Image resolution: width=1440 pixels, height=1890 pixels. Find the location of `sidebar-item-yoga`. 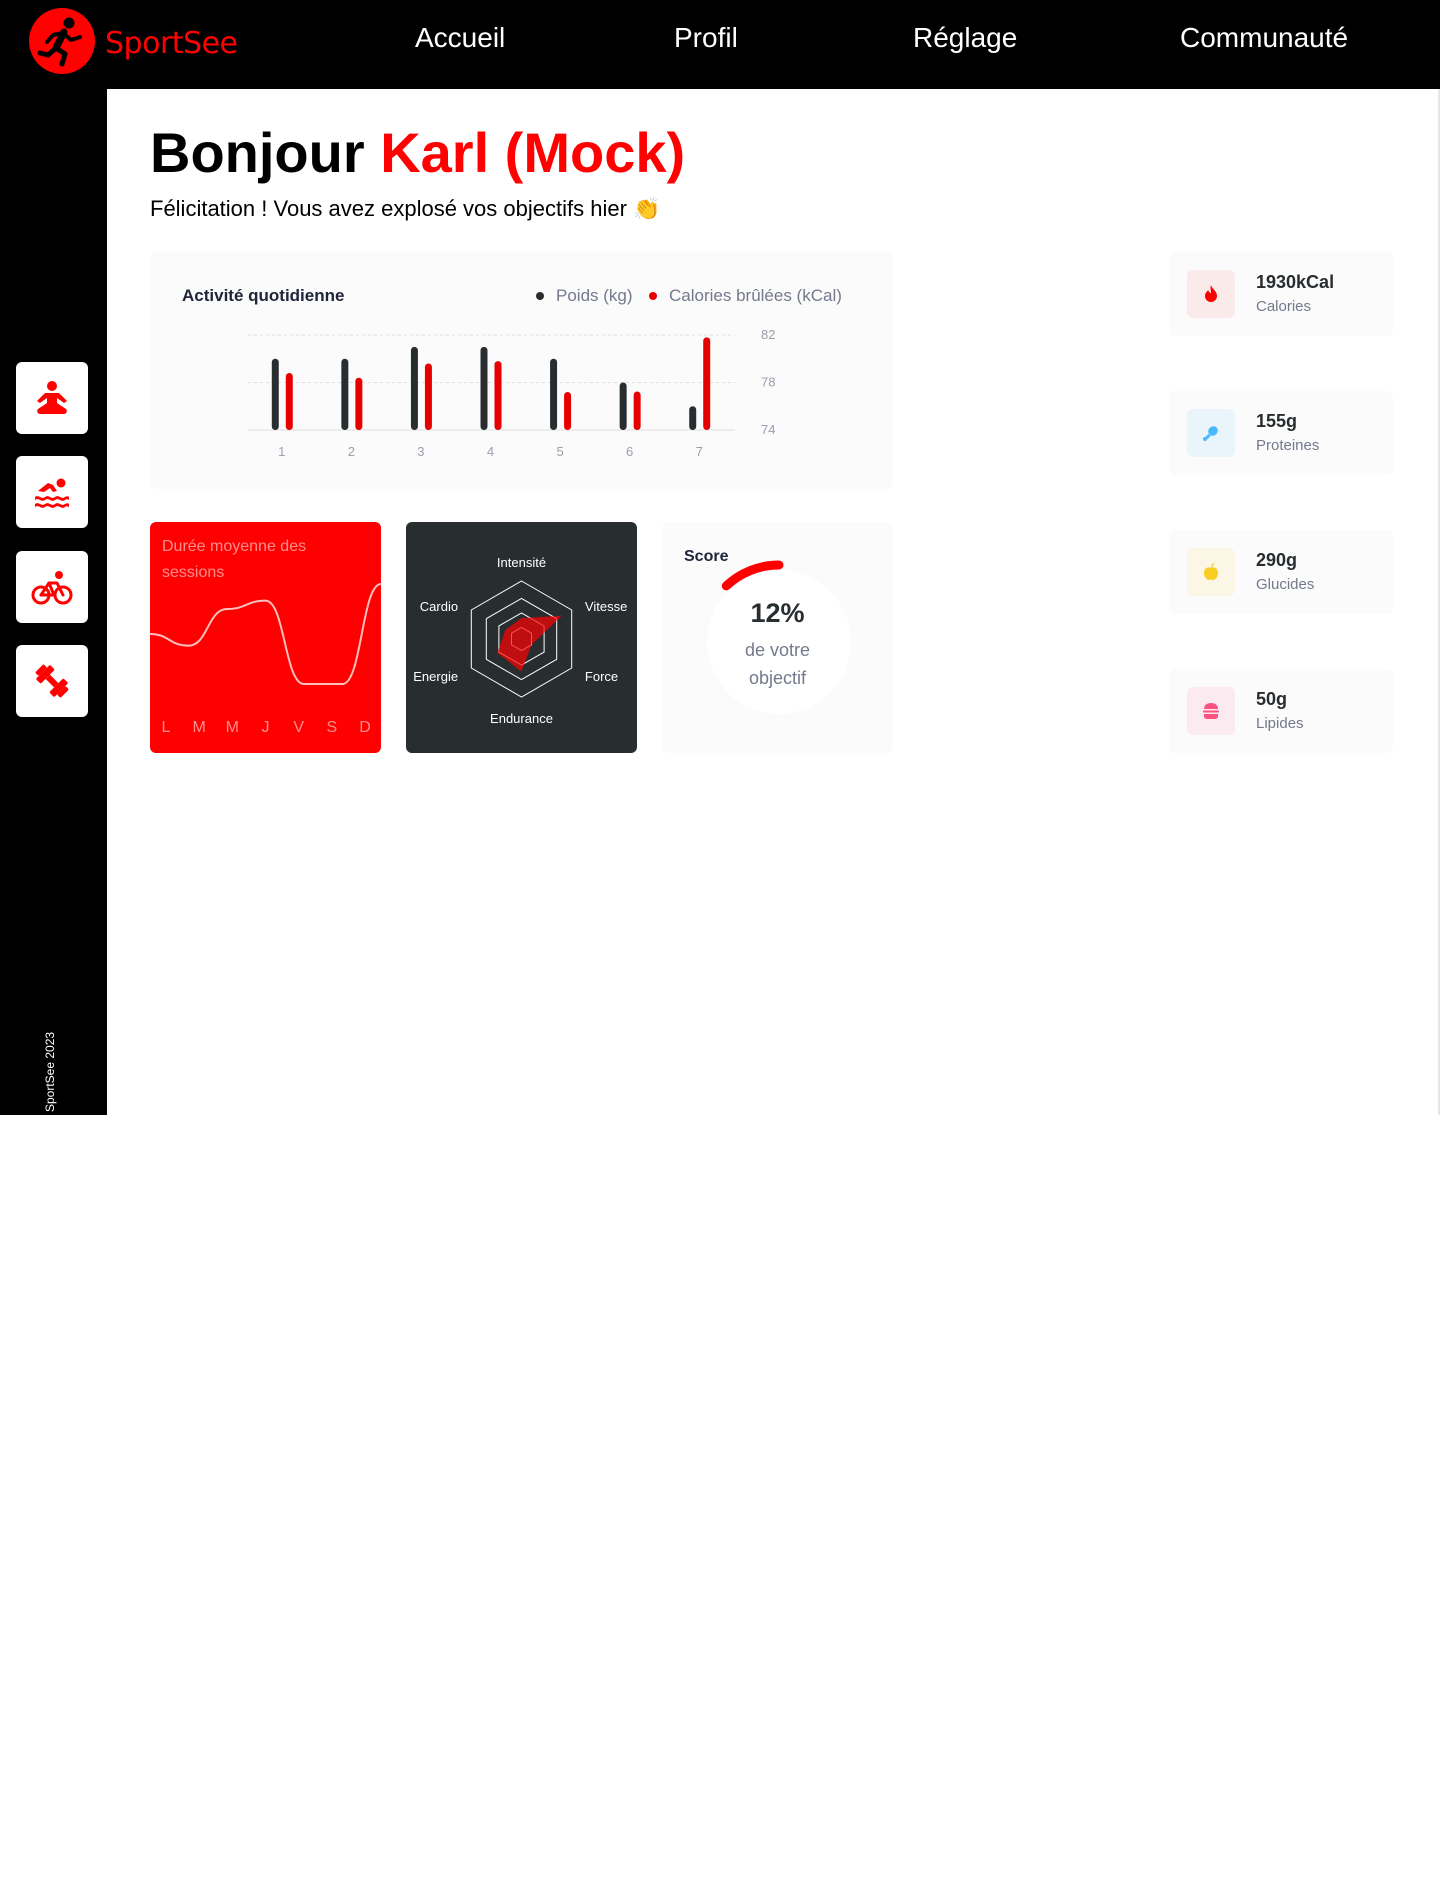

sidebar-item-yoga is located at coordinates (52, 398).